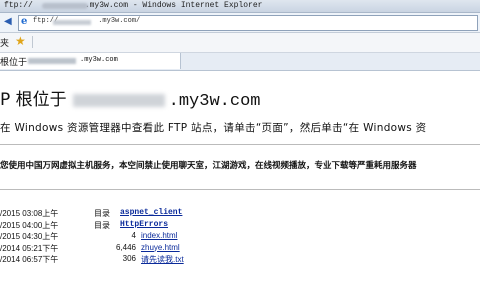 The width and height of the screenshot is (480, 300). What do you see at coordinates (29, 248) in the screenshot?
I see `entry-date: /2014 05:21下午` at bounding box center [29, 248].